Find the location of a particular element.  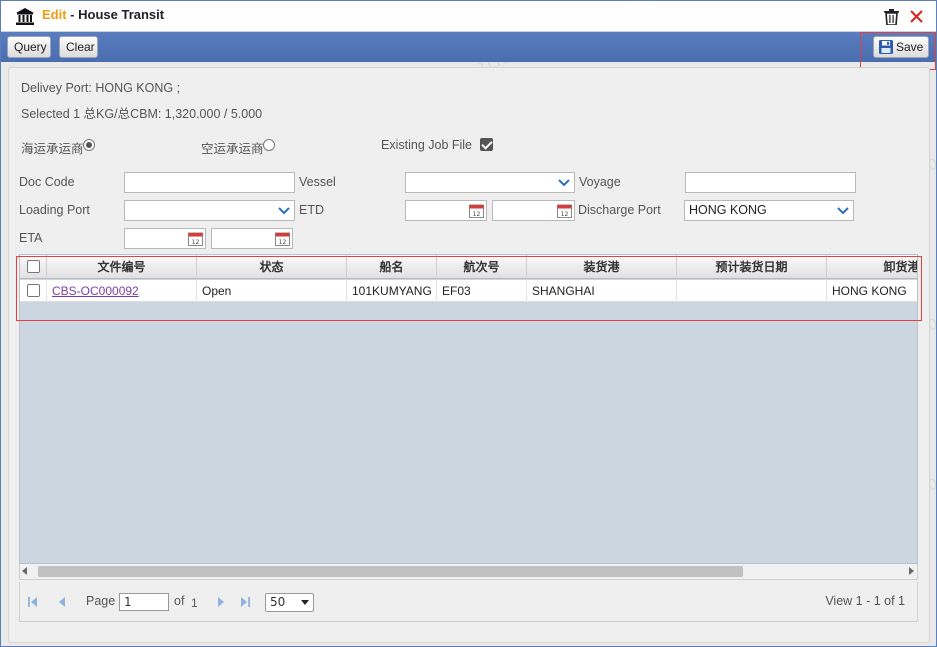

column-header-doc-no: 文件编号 is located at coordinates (122, 267).